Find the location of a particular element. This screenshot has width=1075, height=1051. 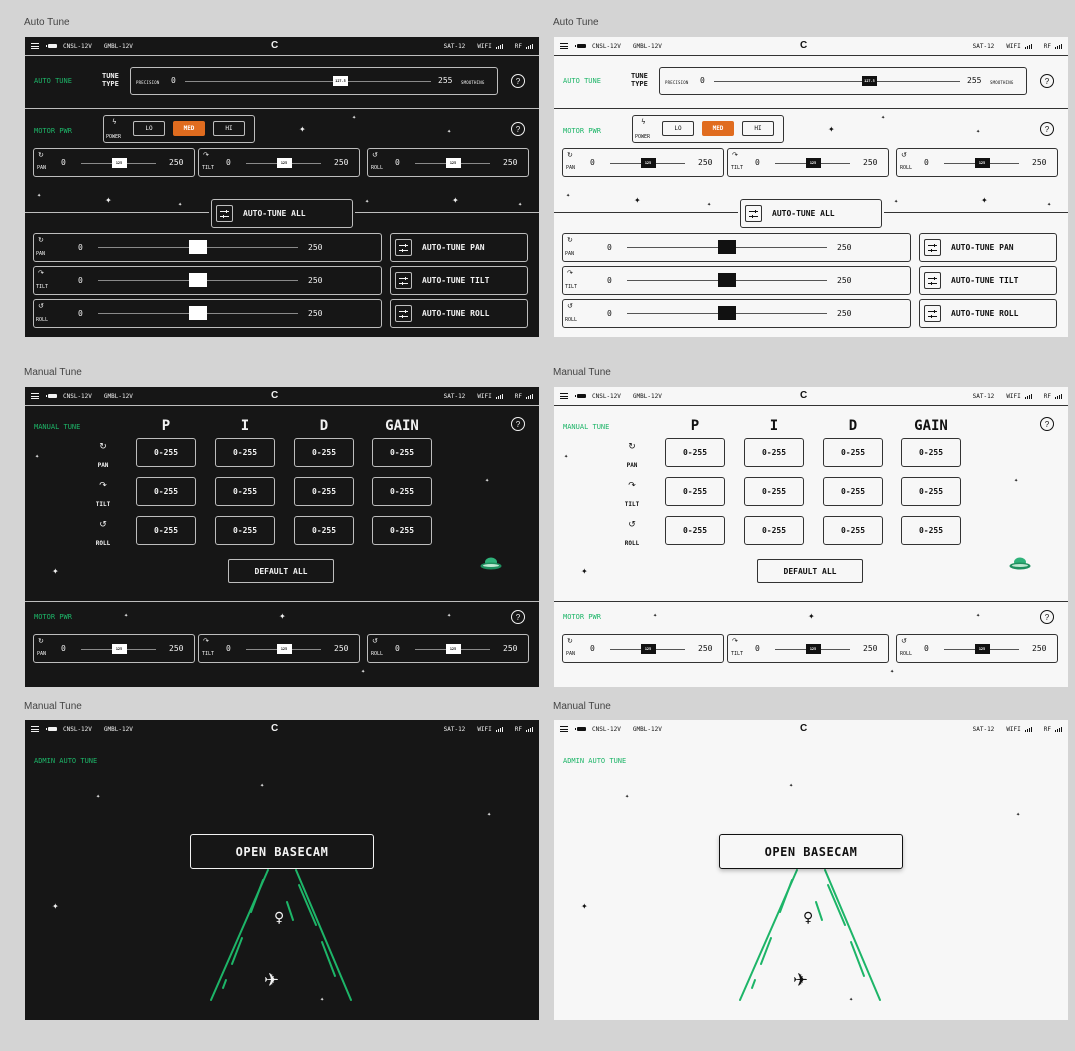

tilt-rotate-icon: ↷ is located at coordinates (570, 273).